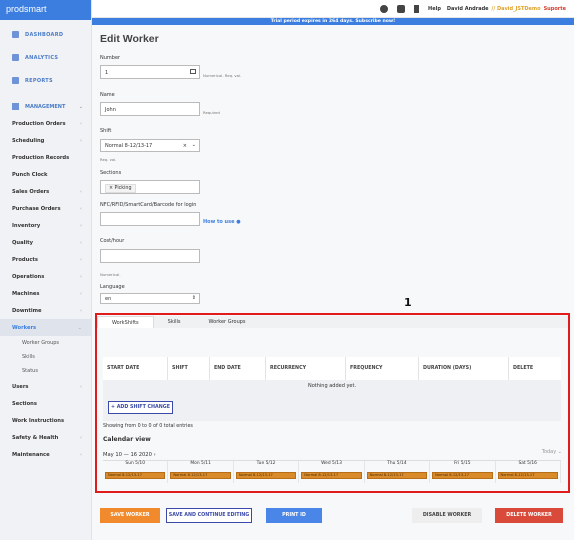 The height and width of the screenshot is (540, 574). I want to click on calendar-day: Mon 5/11 Normal 8-12/13-17, so click(201, 472).